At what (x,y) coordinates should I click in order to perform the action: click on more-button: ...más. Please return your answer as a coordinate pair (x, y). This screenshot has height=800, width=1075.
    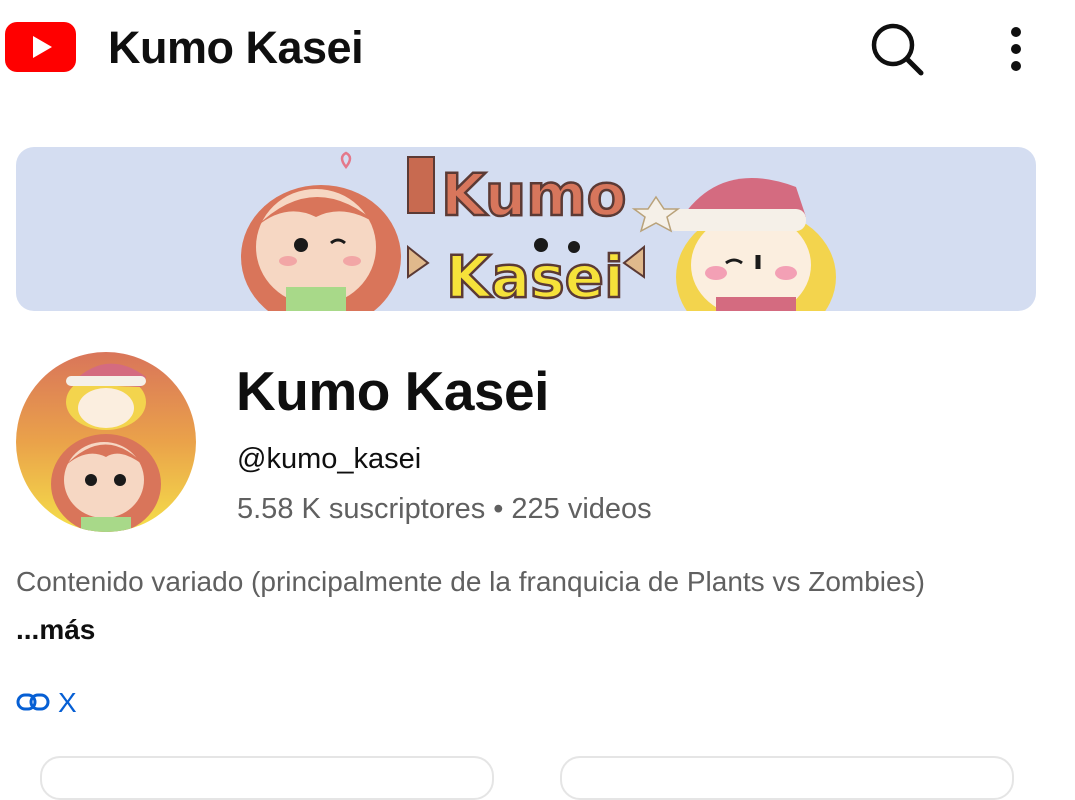
    Looking at the image, I should click on (55, 630).